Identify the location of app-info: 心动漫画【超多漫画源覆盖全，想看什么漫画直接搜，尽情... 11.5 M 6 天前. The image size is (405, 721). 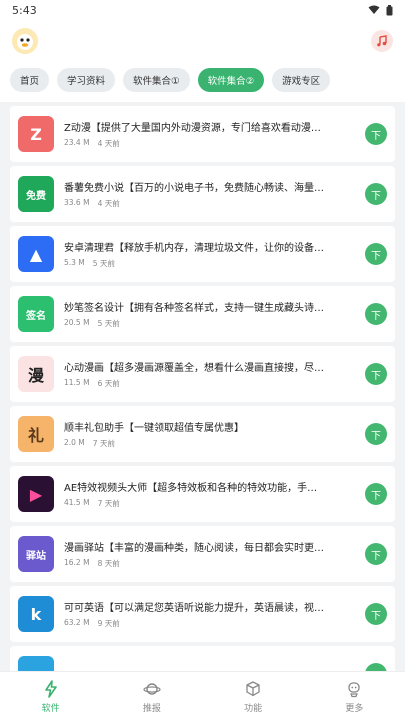
(210, 374).